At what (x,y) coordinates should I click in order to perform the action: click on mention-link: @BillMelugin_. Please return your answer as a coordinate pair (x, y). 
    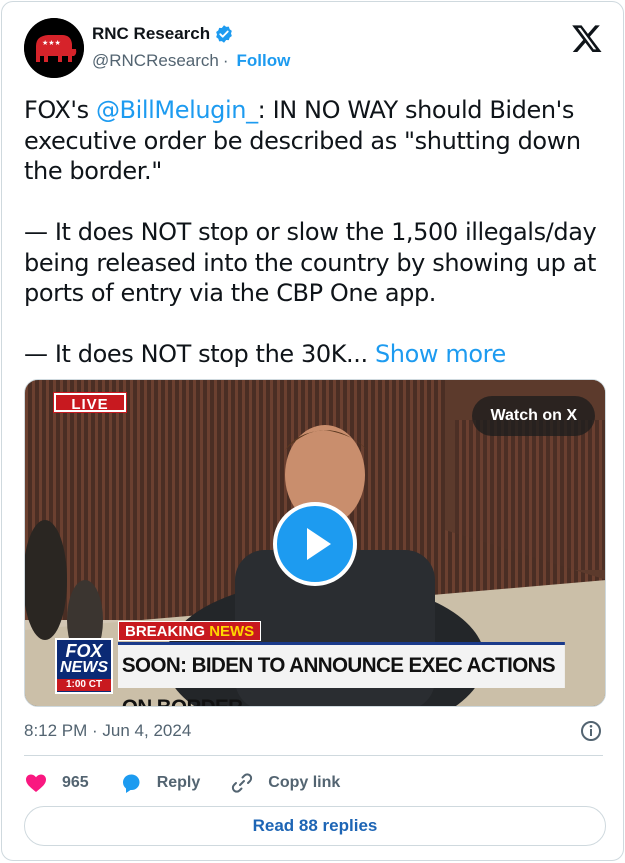
    Looking at the image, I should click on (177, 110).